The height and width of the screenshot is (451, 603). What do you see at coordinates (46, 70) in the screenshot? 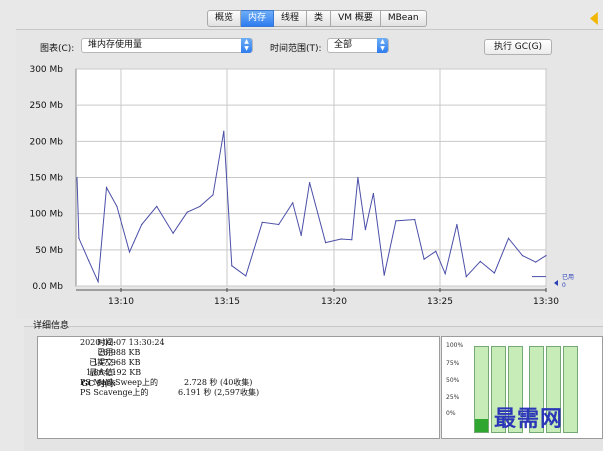
I see `y-tick-label: 300 Mb` at bounding box center [46, 70].